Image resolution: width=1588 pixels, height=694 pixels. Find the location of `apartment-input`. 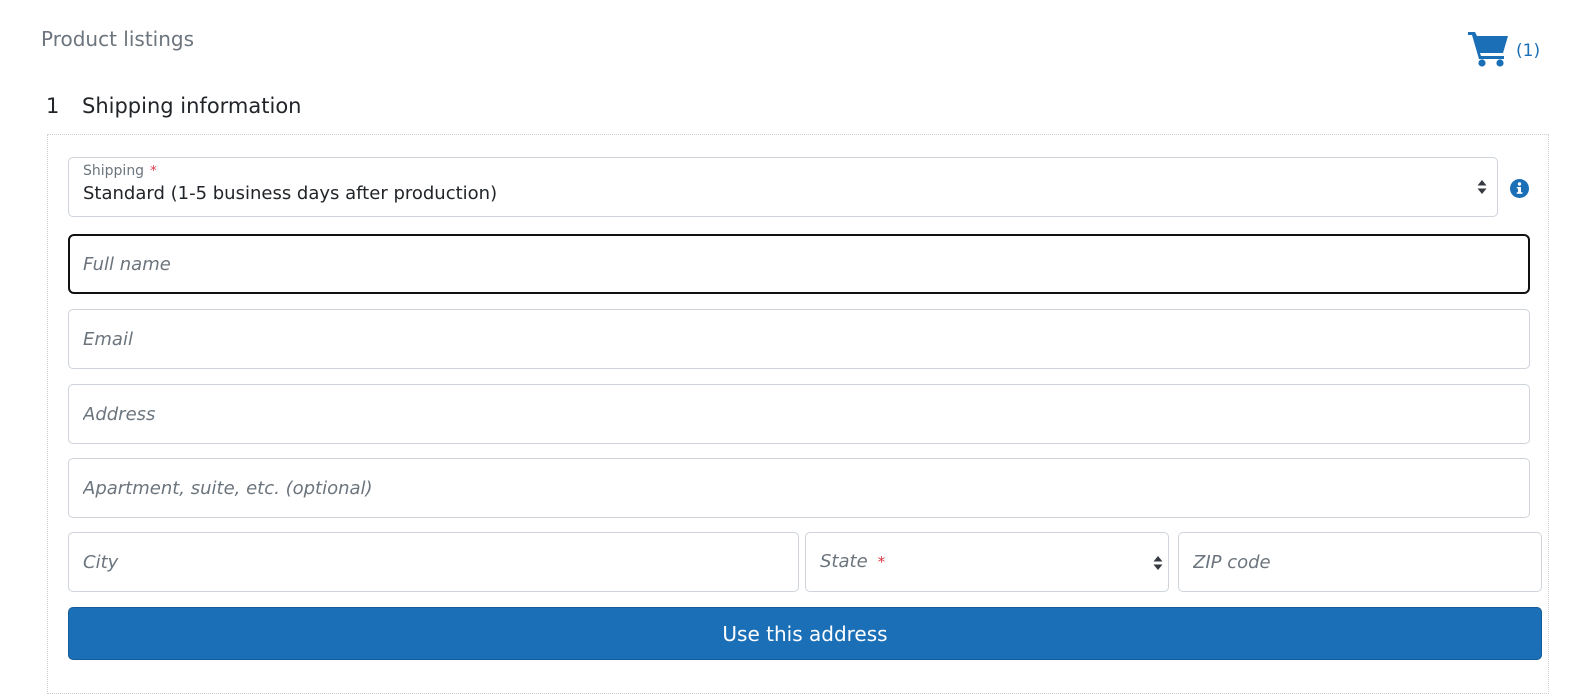

apartment-input is located at coordinates (799, 488).